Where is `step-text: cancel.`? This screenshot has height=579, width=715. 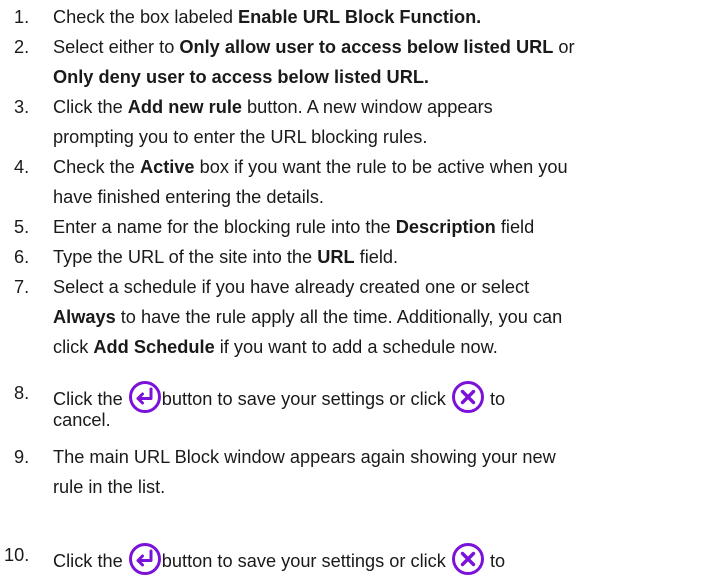
step-text: cancel. is located at coordinates (82, 420).